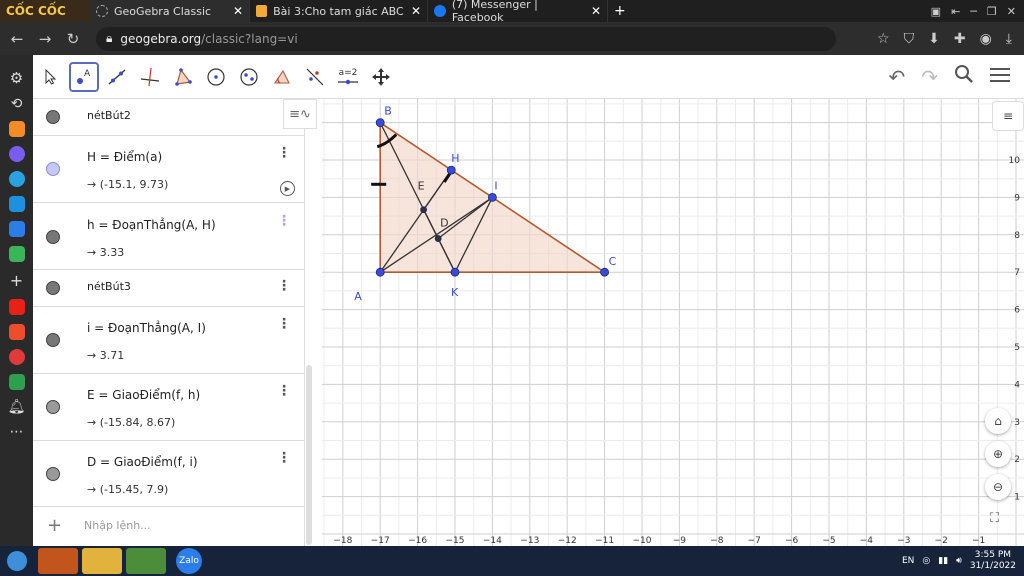 Image resolution: width=1024 pixels, height=576 pixels. I want to click on reflect-tool-icon, so click(315, 77).